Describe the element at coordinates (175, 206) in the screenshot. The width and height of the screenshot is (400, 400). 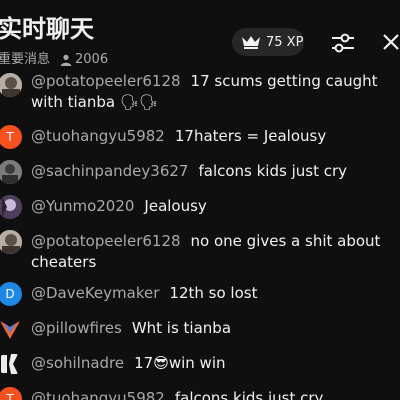
I see `chat-message-body: Jealousy` at that location.